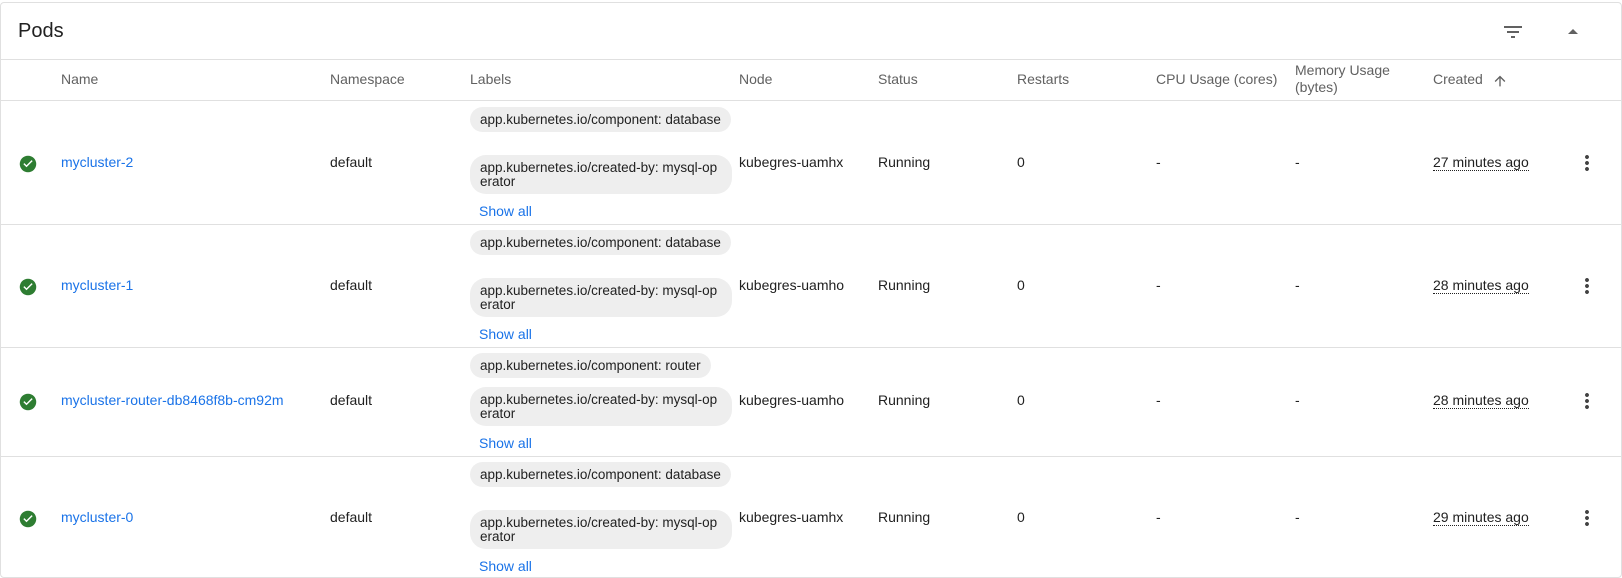  I want to click on column-header-memory-line2: (bytes), so click(1316, 87).